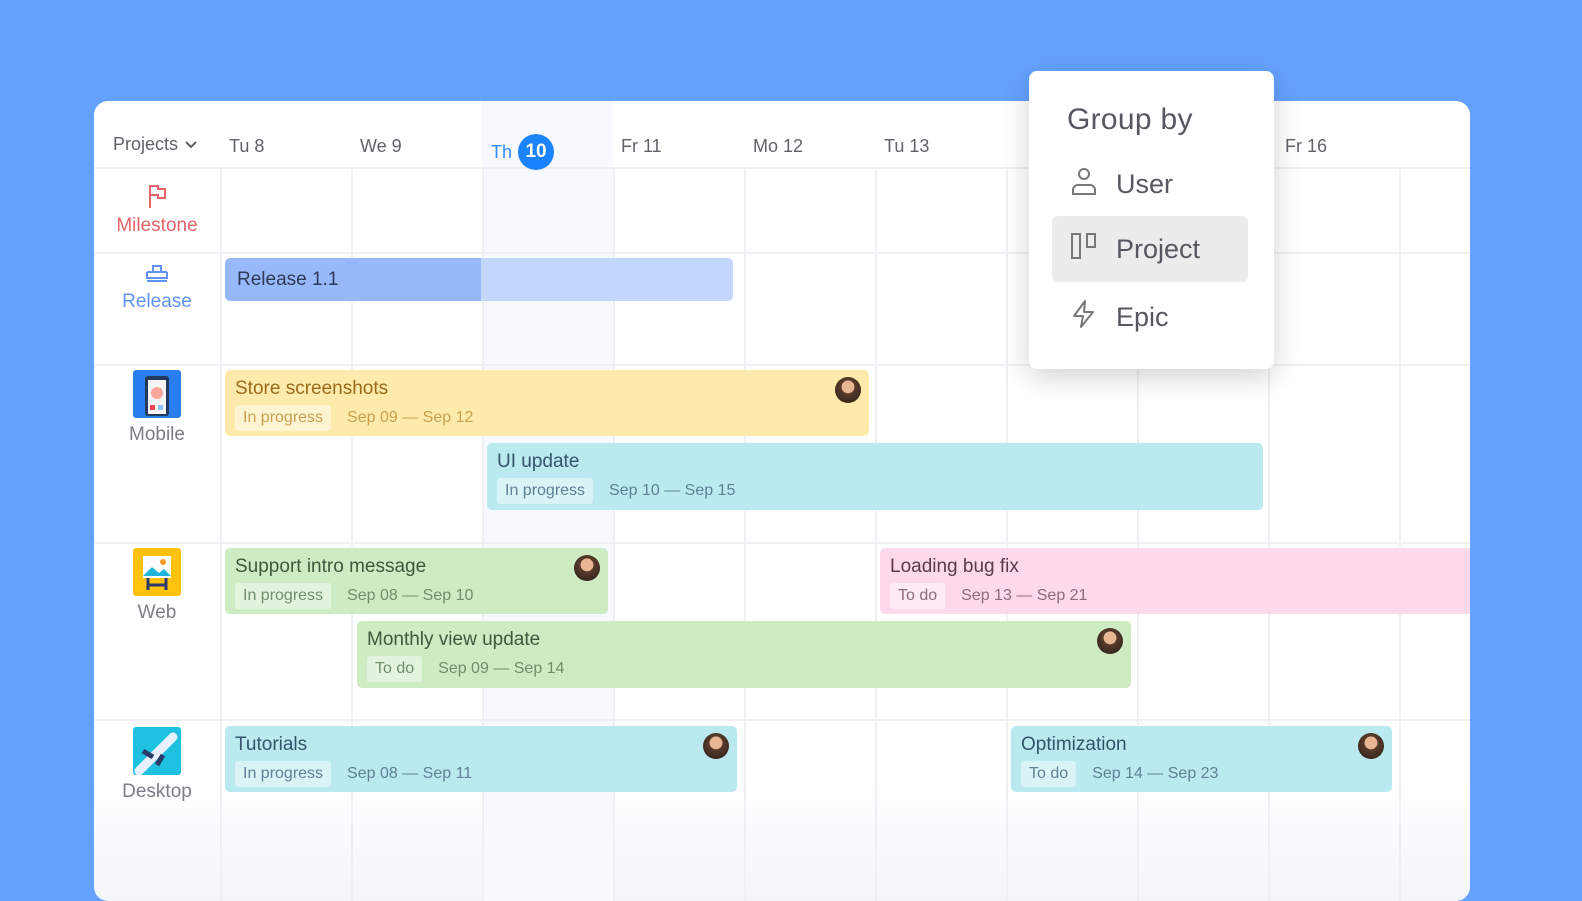 The image size is (1582, 901). Describe the element at coordinates (1175, 581) in the screenshot. I see `task-bar: Loading bug fix To do Sep 13 — Sep 21` at that location.